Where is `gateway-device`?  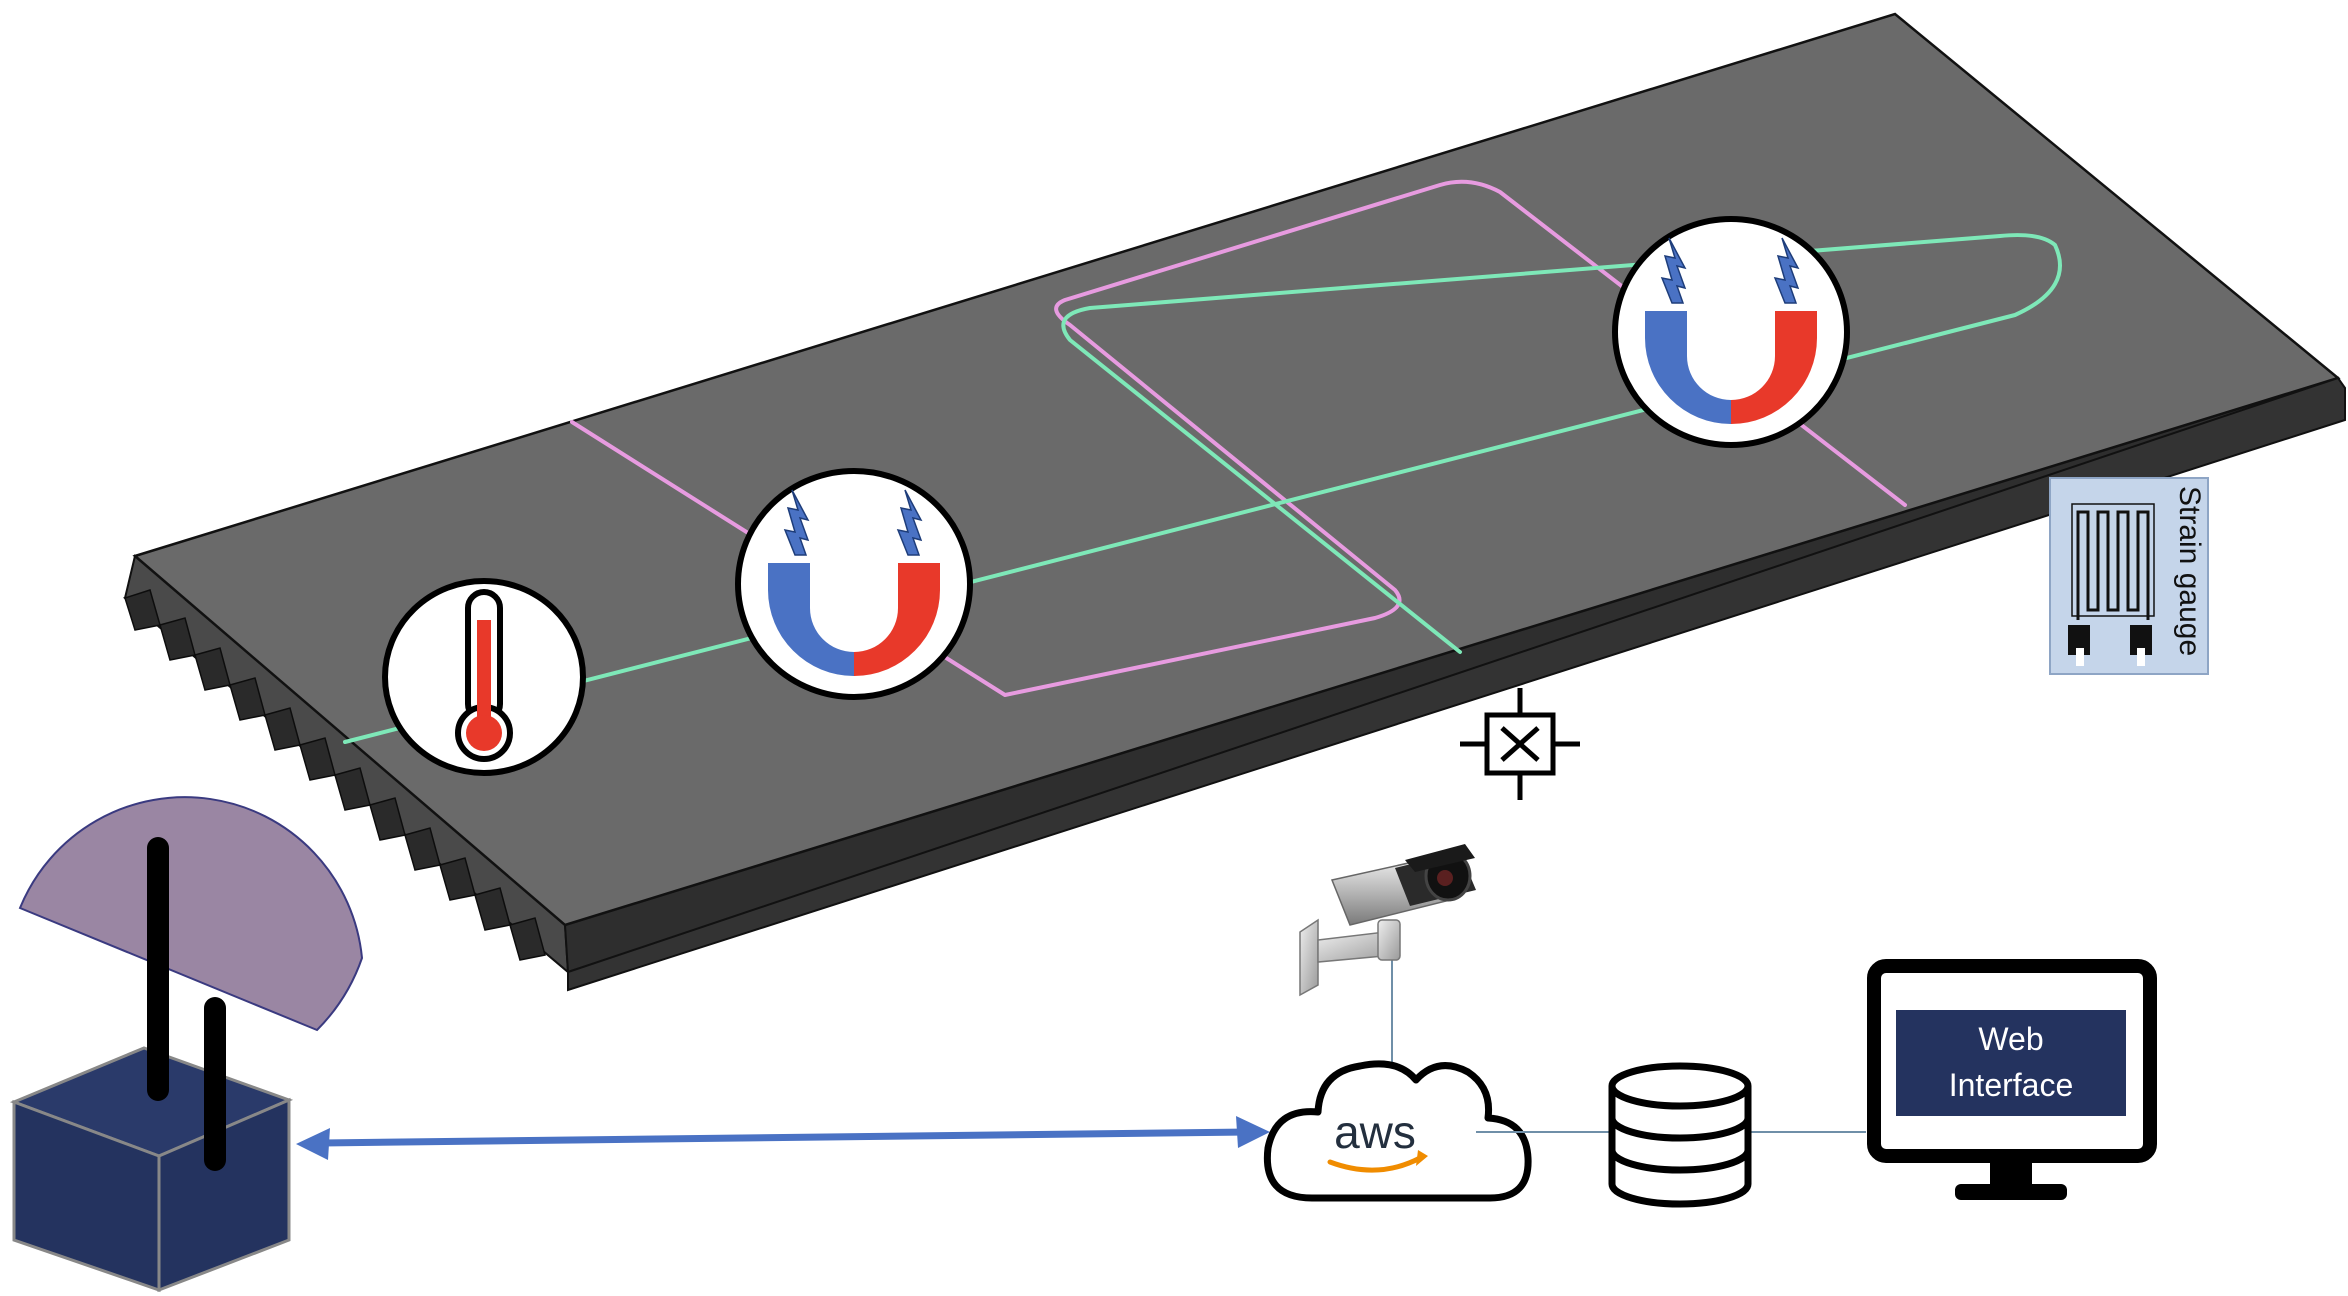 gateway-device is located at coordinates (186, 1044).